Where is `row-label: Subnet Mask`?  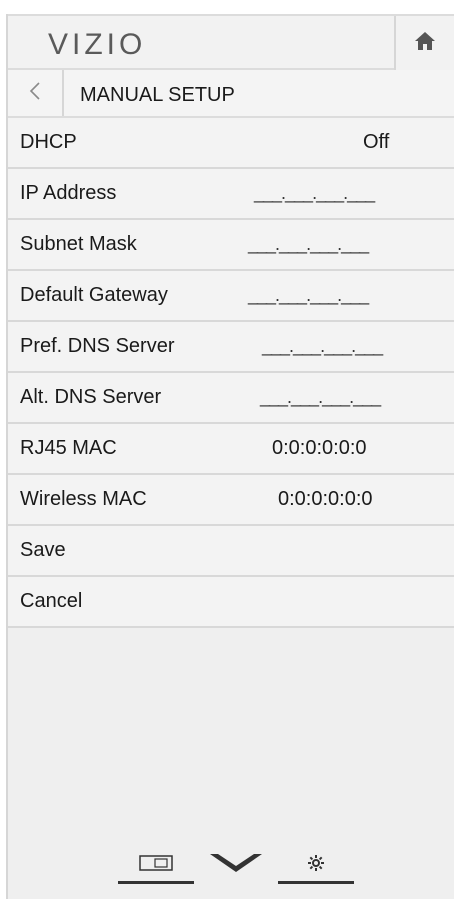 row-label: Subnet Mask is located at coordinates (78, 244).